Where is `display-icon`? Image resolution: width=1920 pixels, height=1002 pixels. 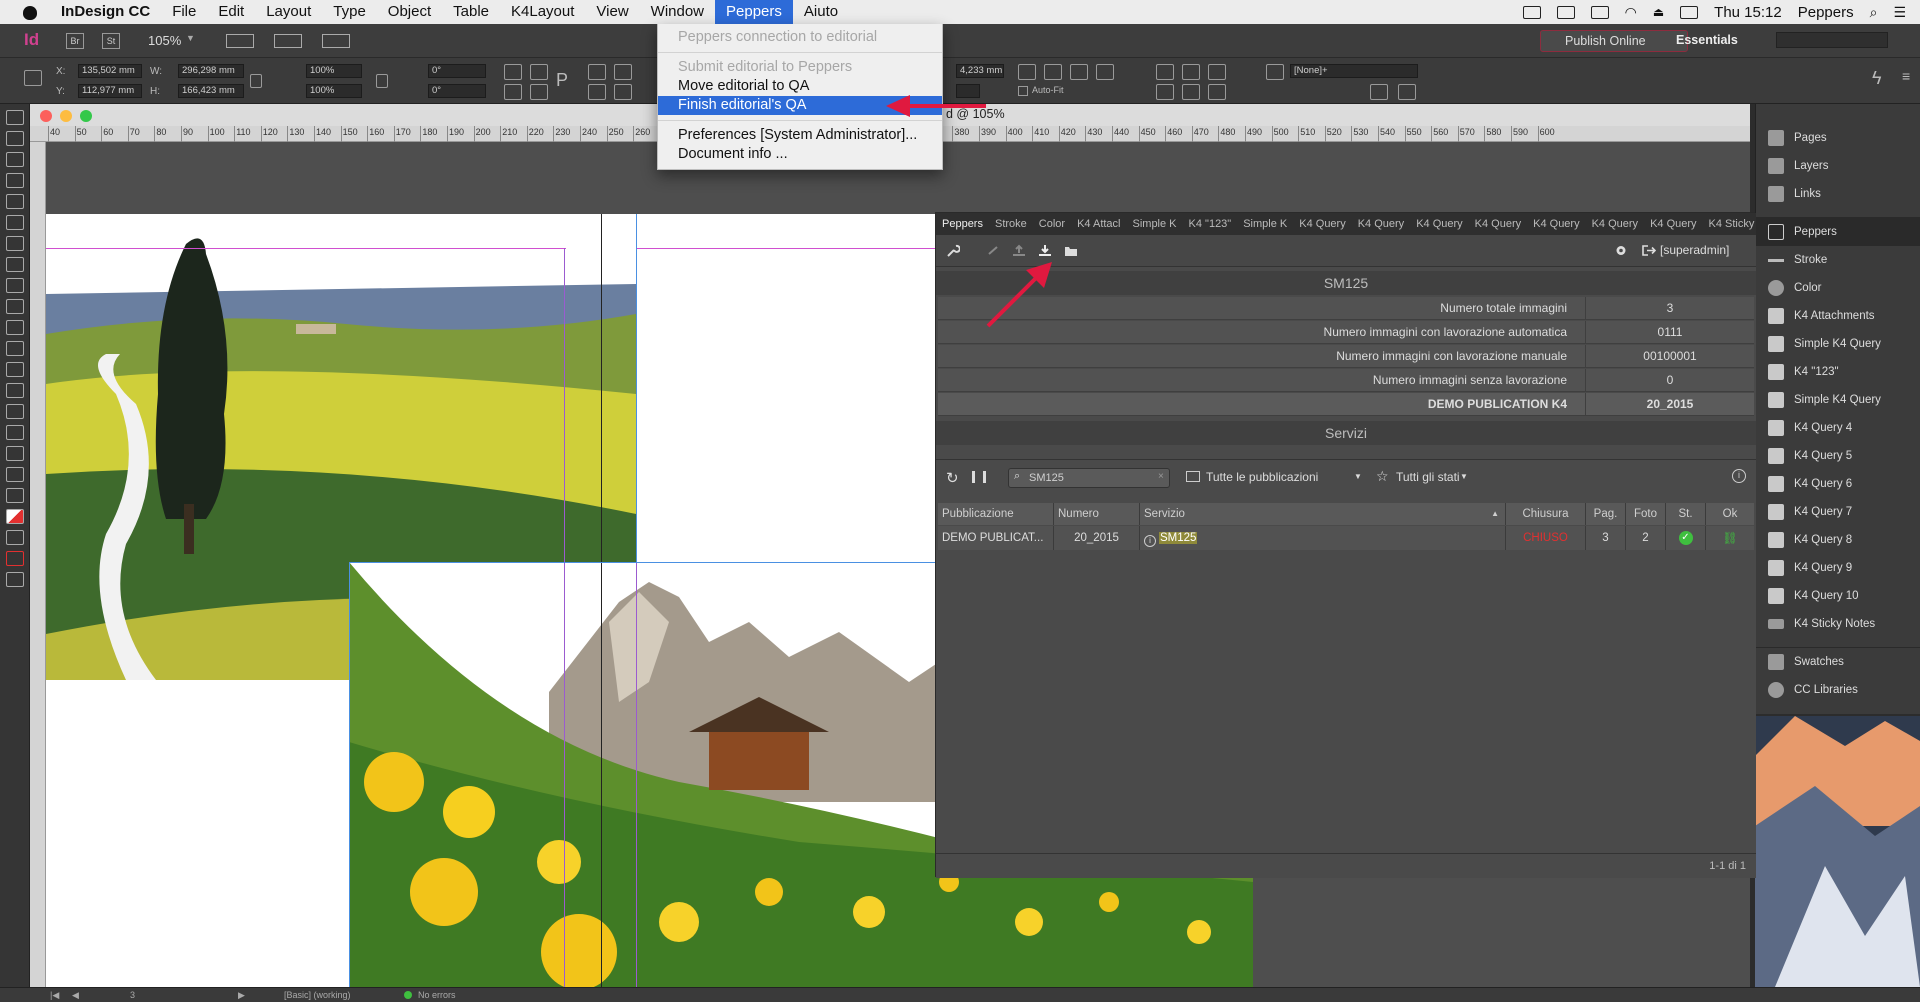 display-icon is located at coordinates (1565, 12).